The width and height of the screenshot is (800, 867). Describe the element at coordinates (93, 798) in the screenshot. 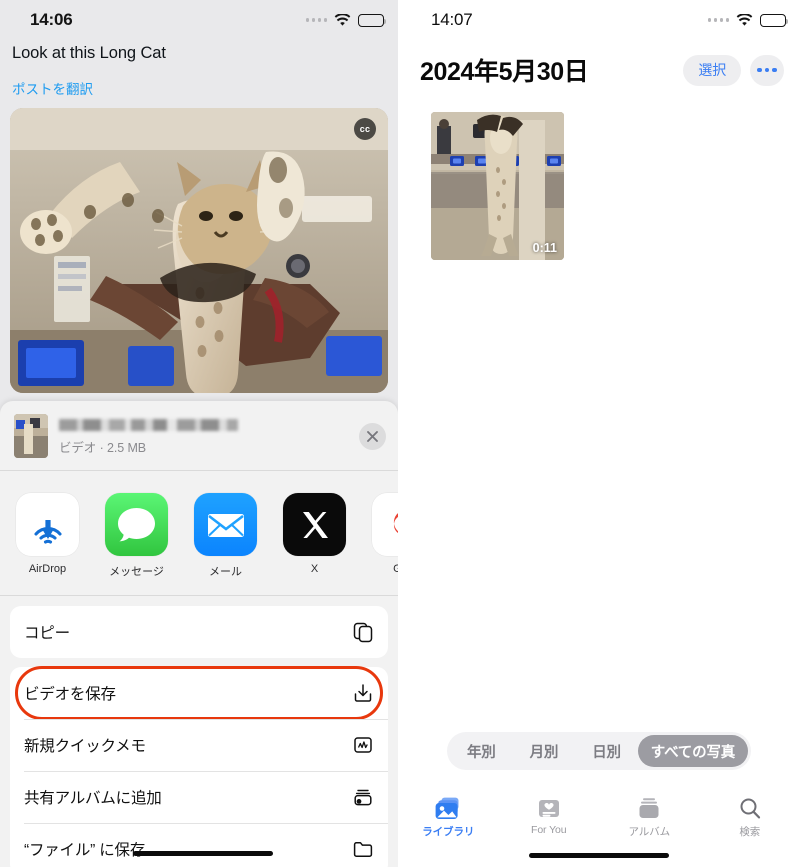

I see `share-action-label: 共有アルバムに追加` at that location.